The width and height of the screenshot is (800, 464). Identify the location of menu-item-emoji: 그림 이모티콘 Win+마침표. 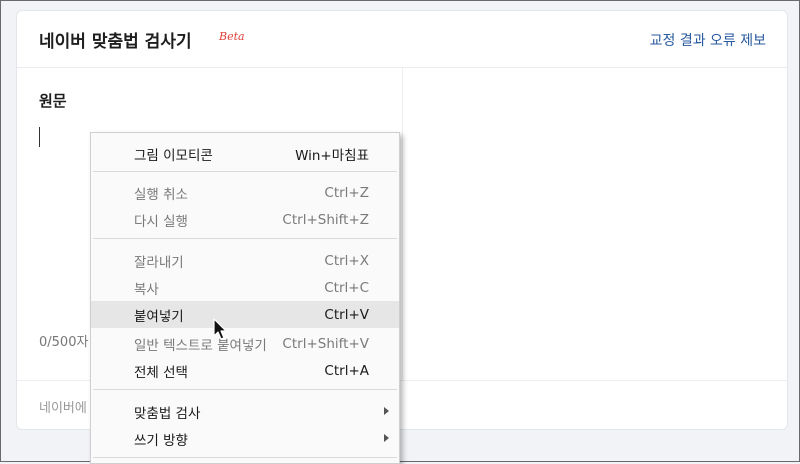
(245, 153).